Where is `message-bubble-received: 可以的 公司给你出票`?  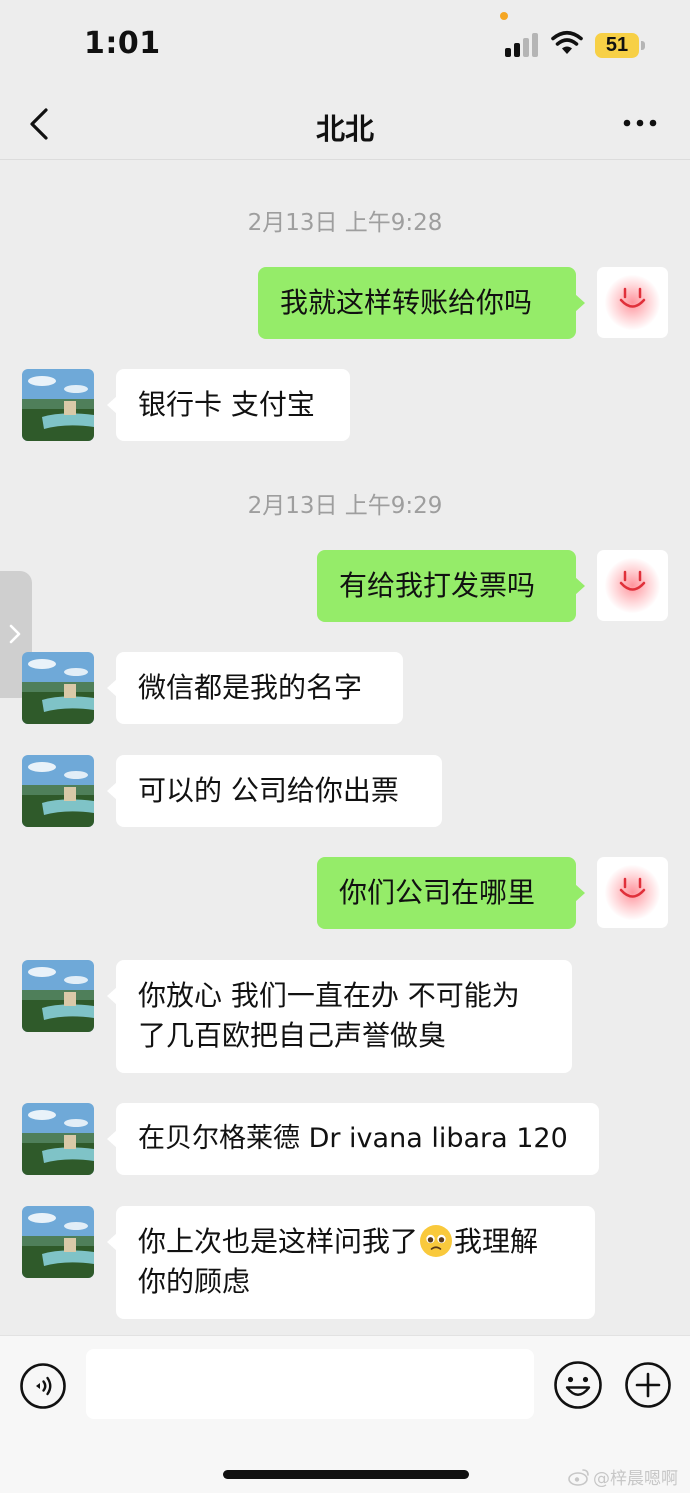
message-bubble-received: 可以的 公司给你出票 is located at coordinates (274, 791).